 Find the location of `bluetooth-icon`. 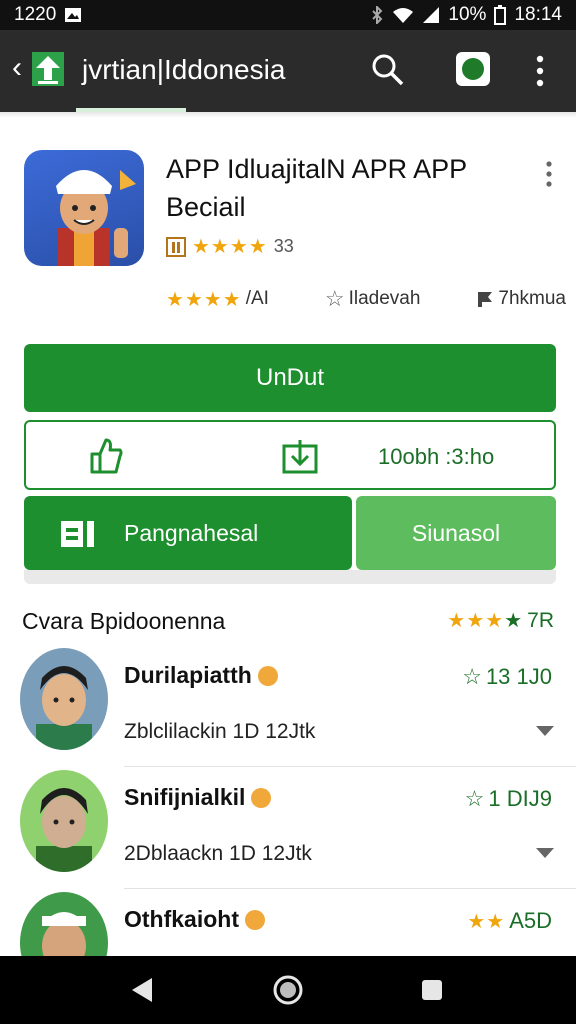

bluetooth-icon is located at coordinates (377, 15).